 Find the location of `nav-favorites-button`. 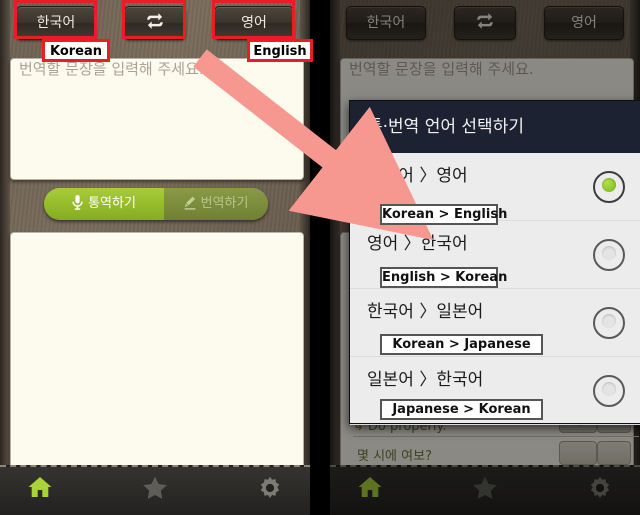

nav-favorites-button is located at coordinates (155, 491).